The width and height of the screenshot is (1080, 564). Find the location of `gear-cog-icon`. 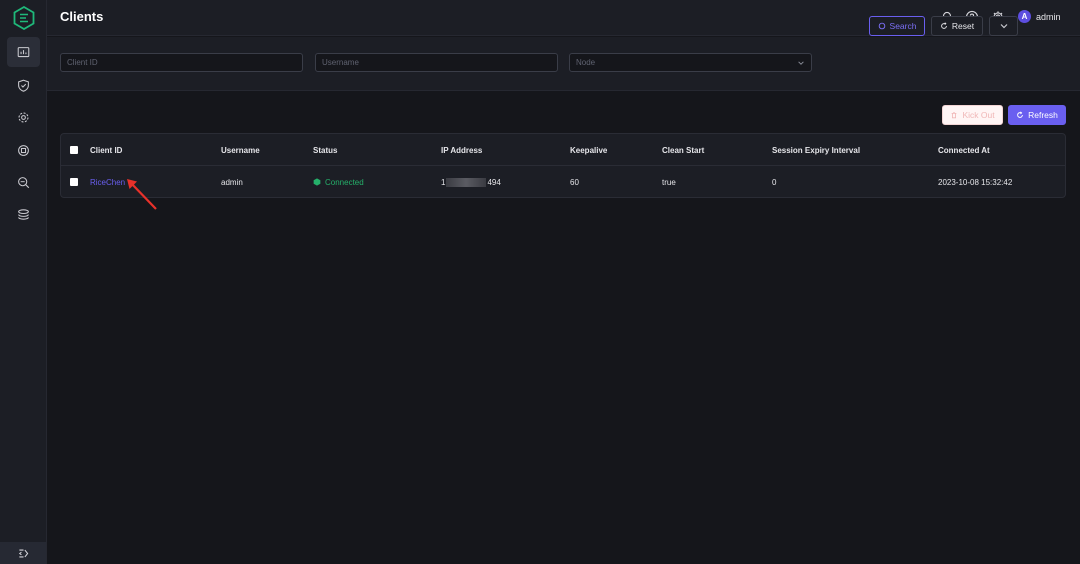

gear-cog-icon is located at coordinates (23, 117).